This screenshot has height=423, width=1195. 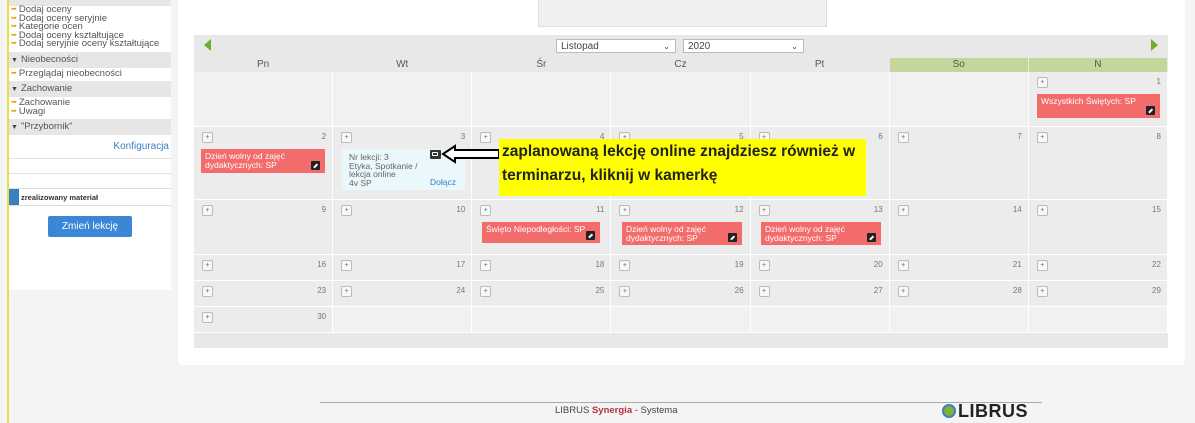 What do you see at coordinates (1098, 268) in the screenshot?
I see `calendar-day-cell: +22` at bounding box center [1098, 268].